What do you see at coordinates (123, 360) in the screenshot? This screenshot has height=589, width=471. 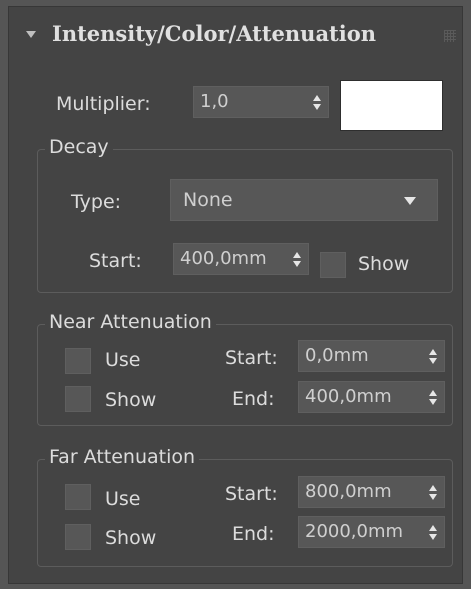 I see `near-use-label: Use` at bounding box center [123, 360].